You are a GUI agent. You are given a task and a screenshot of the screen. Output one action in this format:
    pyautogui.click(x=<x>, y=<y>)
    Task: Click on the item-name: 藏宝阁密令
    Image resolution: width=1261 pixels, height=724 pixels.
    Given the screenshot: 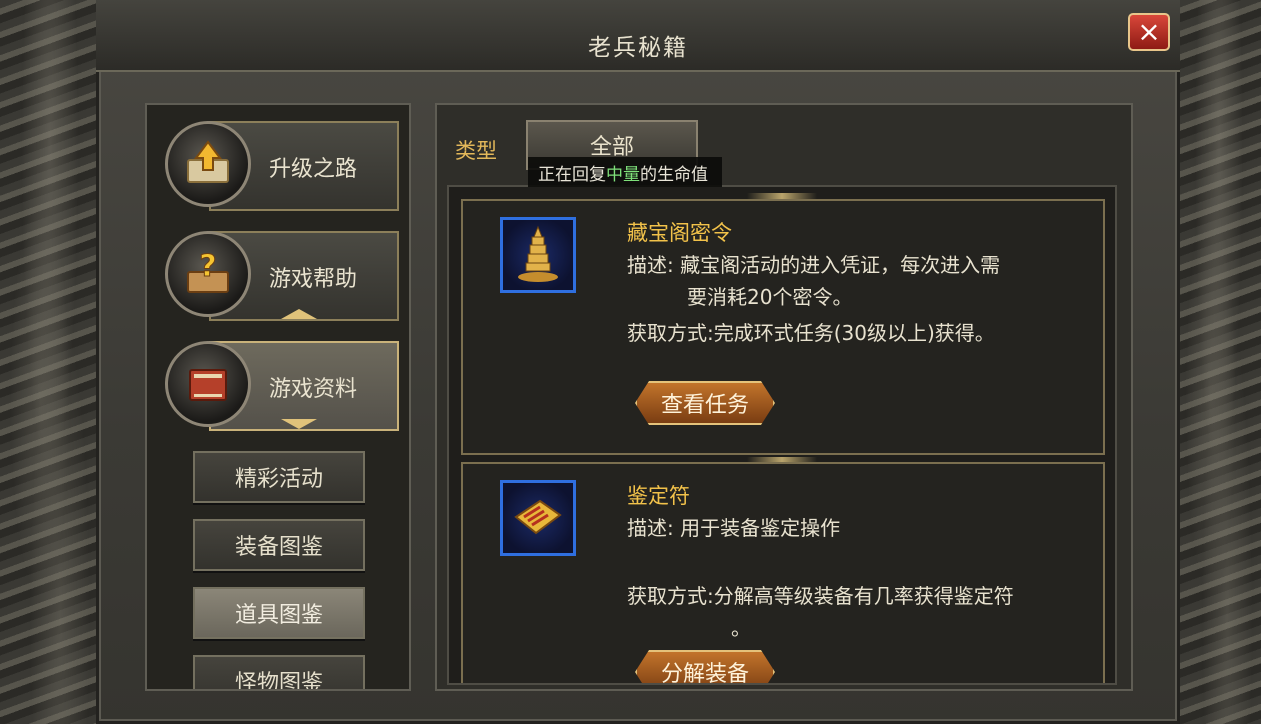 What is the action you would take?
    pyautogui.click(x=679, y=233)
    